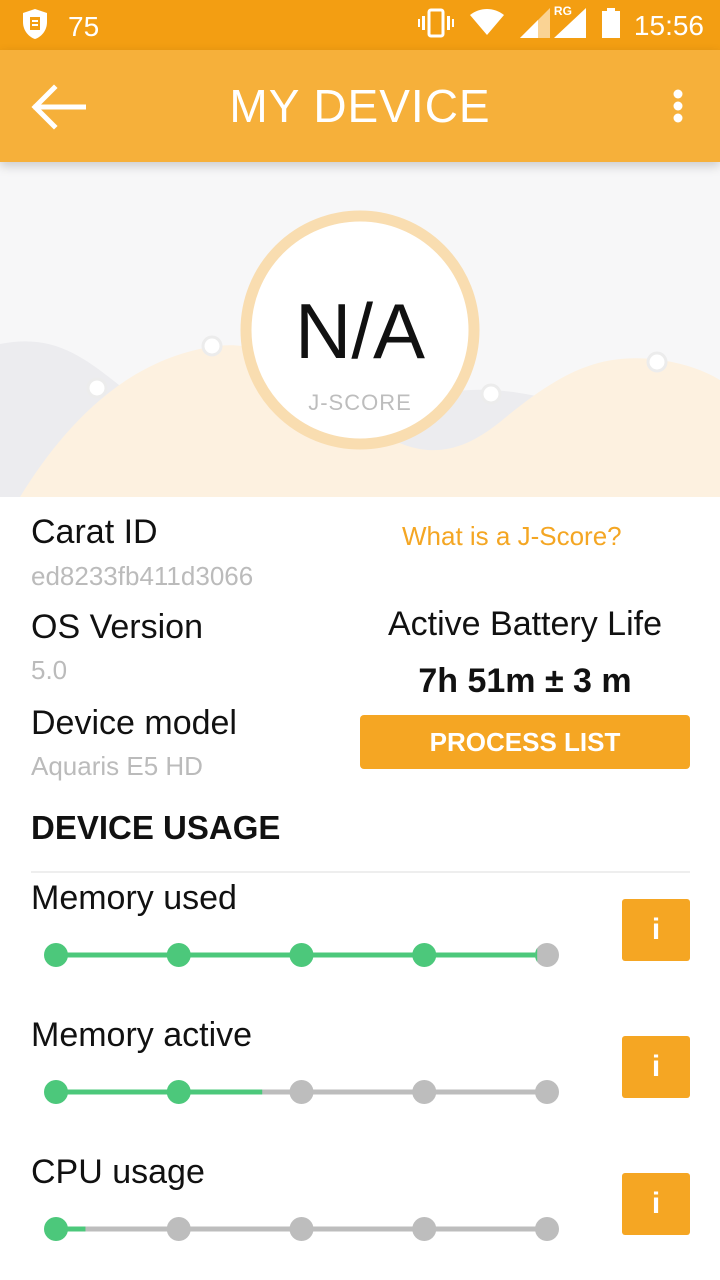 Image resolution: width=720 pixels, height=1280 pixels. What do you see at coordinates (134, 723) in the screenshot?
I see `device-model-label: Device model` at bounding box center [134, 723].